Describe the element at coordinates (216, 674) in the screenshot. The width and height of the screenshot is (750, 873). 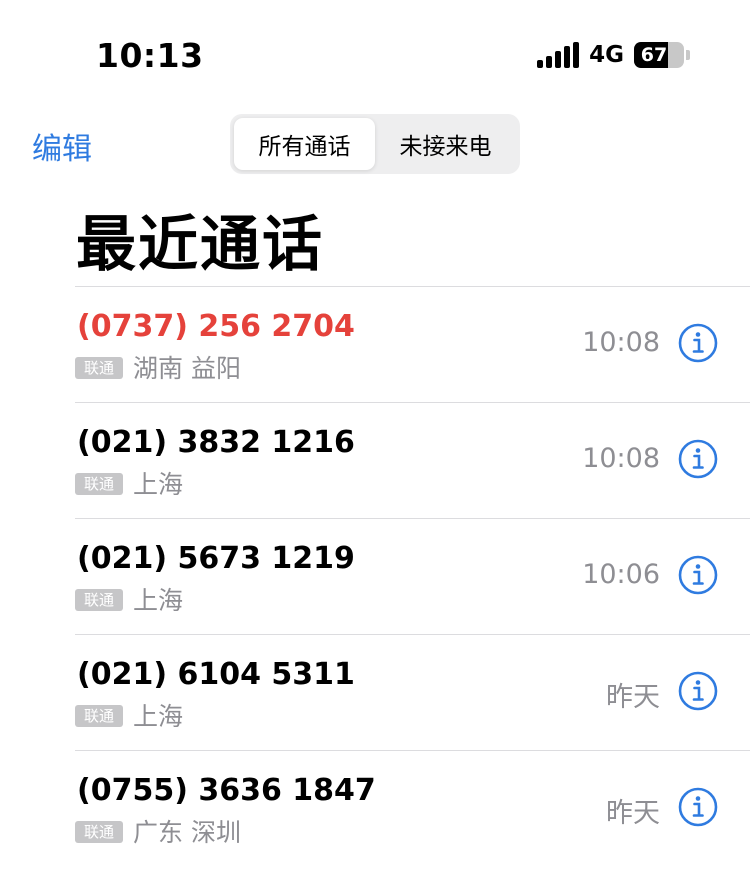
I see `call-number: (021) 6104 5311` at that location.